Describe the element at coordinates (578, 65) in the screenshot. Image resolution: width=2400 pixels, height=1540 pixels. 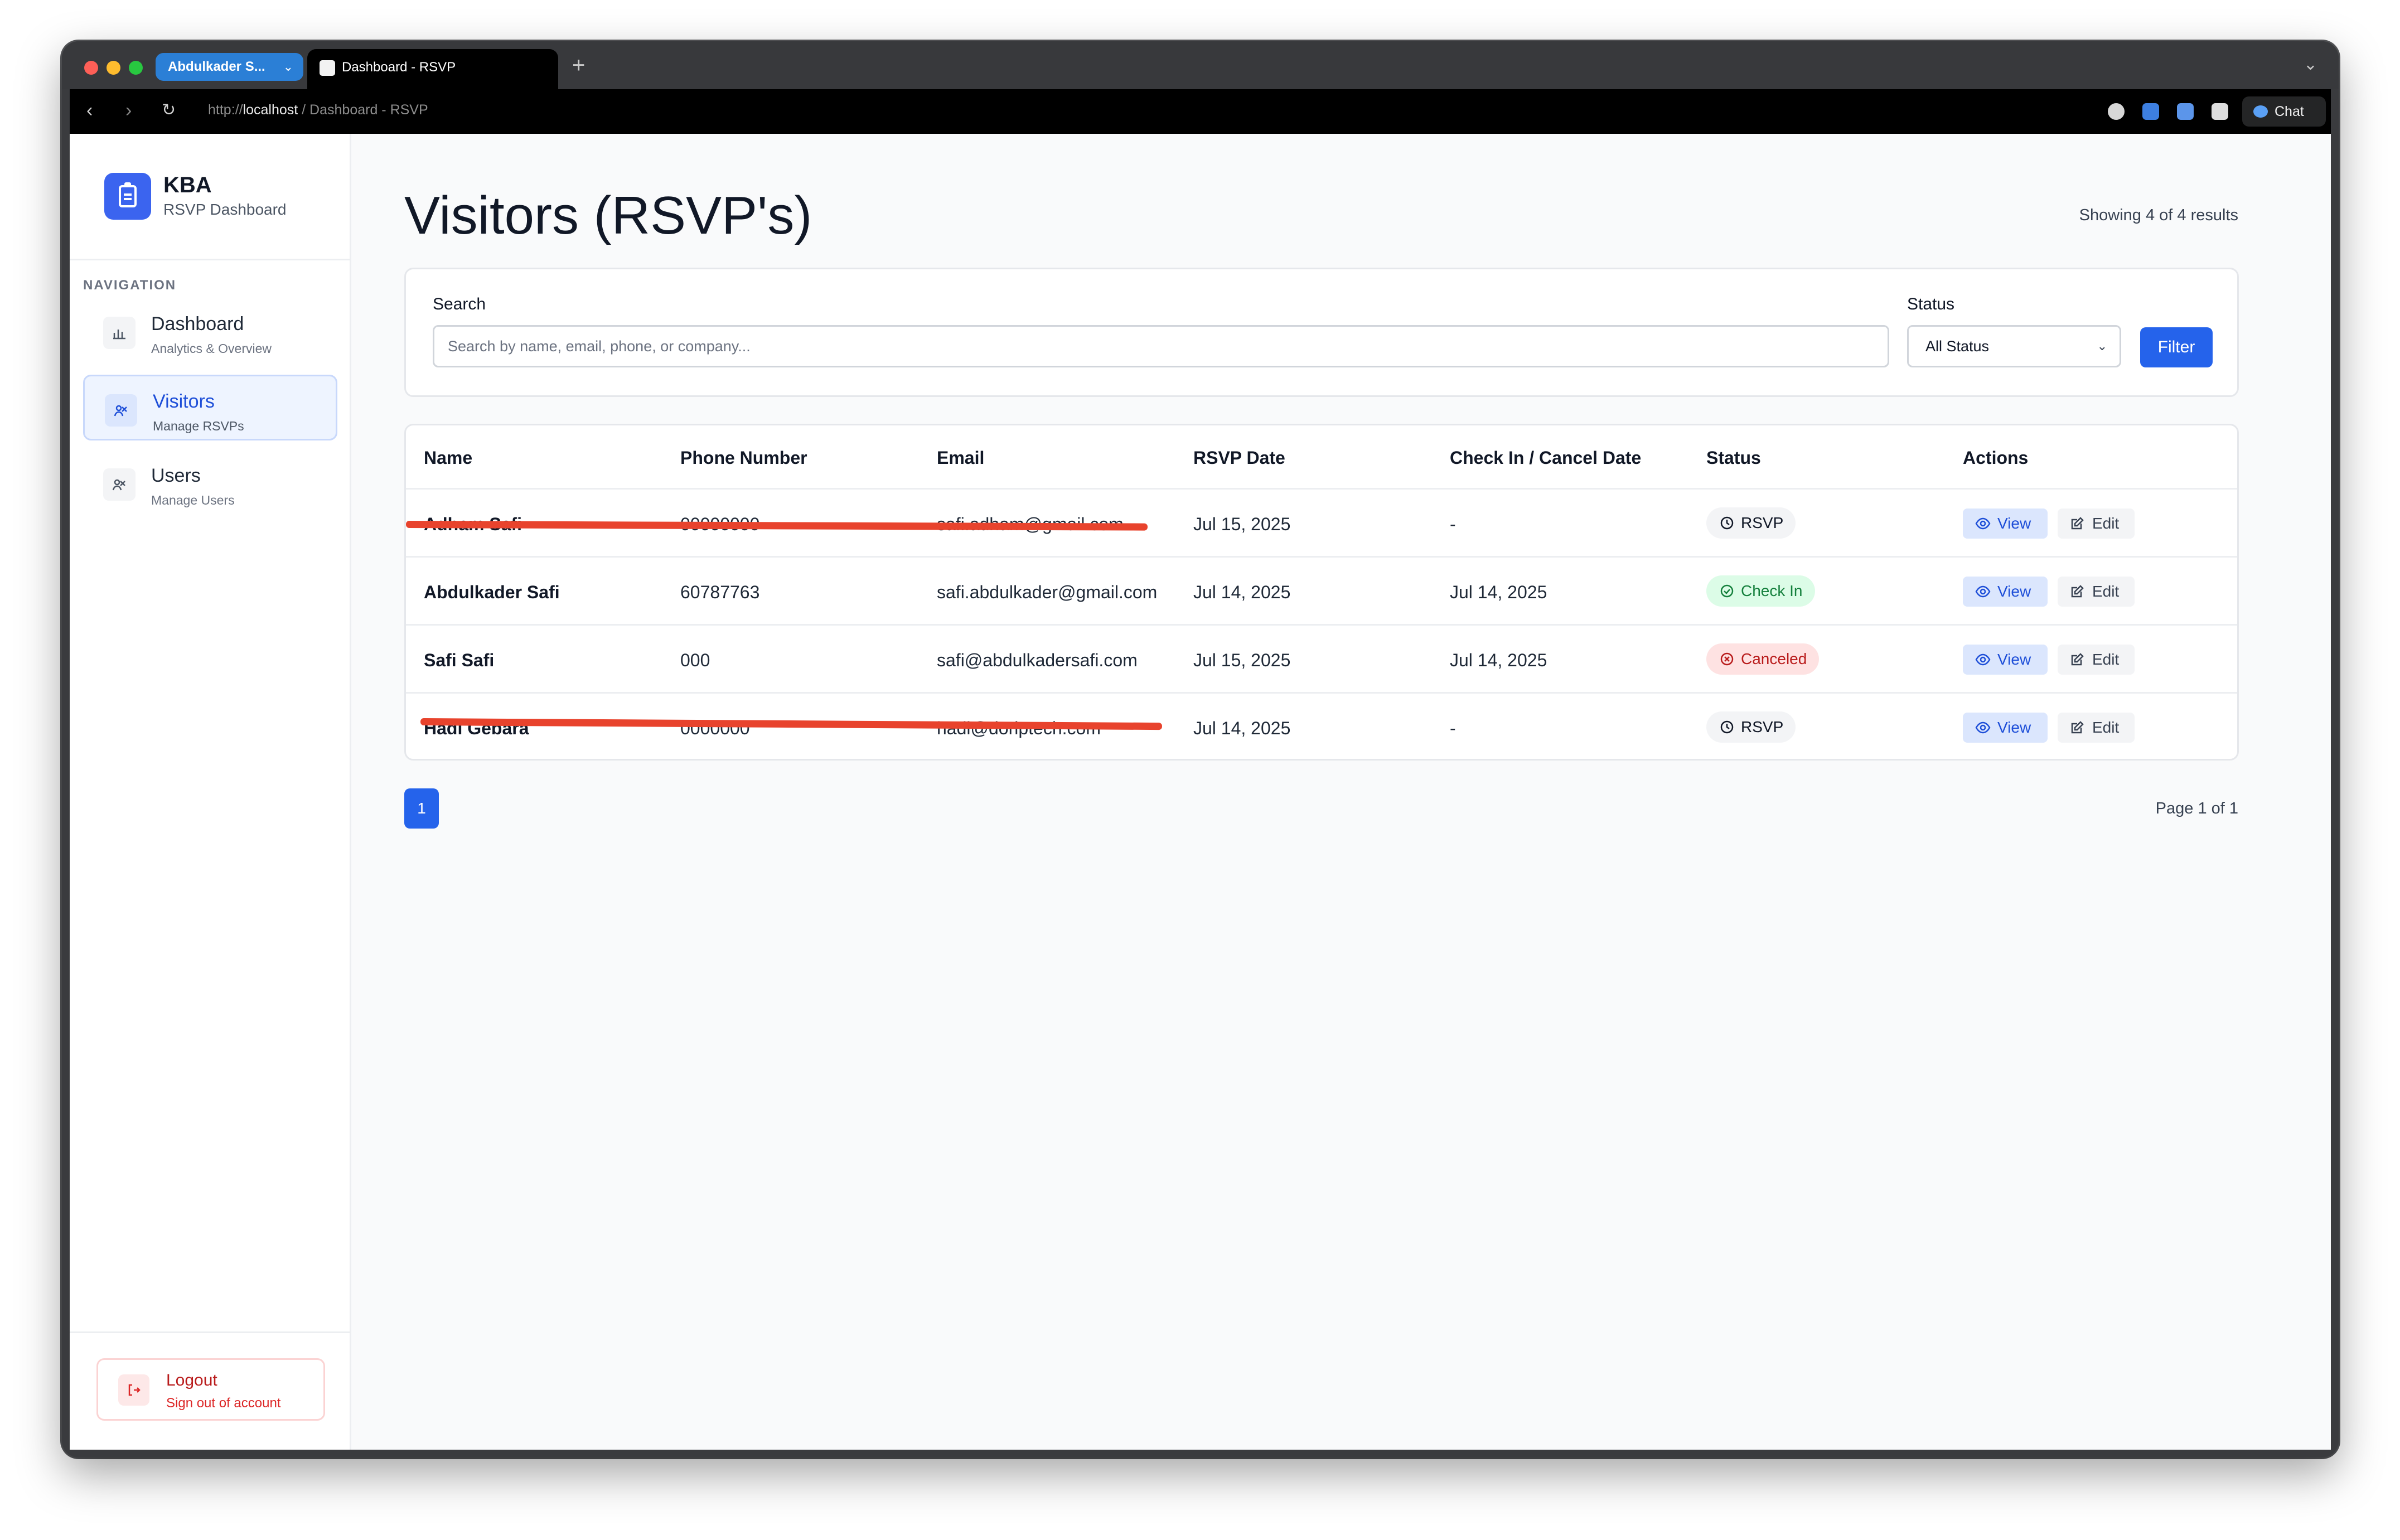
I see `new-tab-button: +` at that location.